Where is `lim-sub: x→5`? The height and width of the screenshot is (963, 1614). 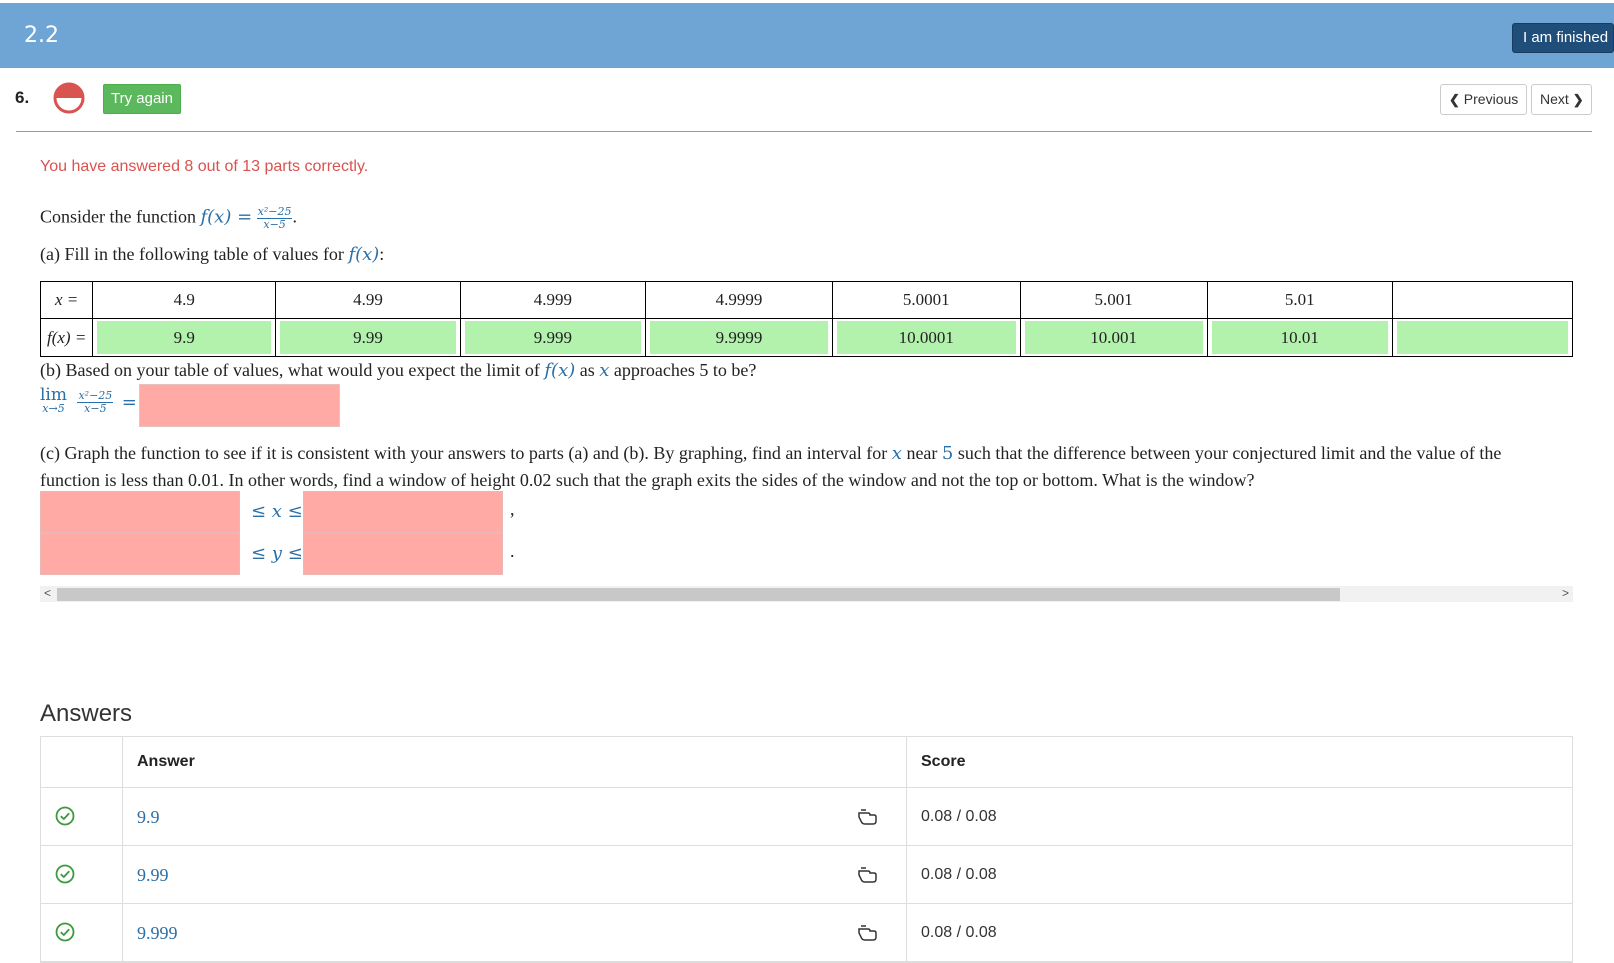
lim-sub: x→5 is located at coordinates (53, 408).